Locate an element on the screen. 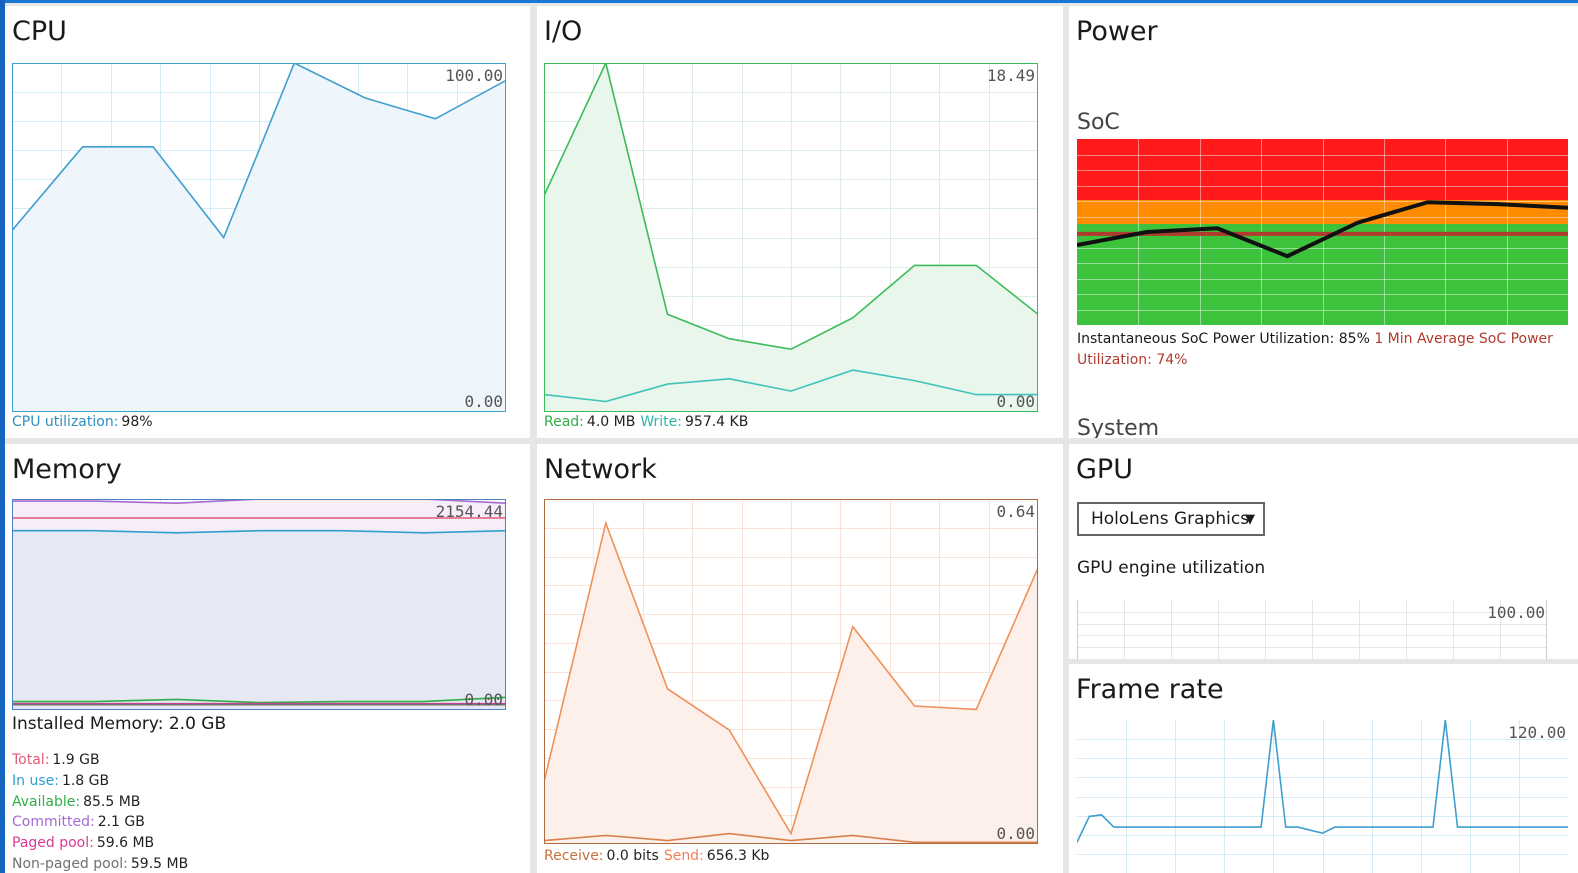 This screenshot has width=1578, height=873. io-chart-min-label: 0.00 is located at coordinates (1015, 401).